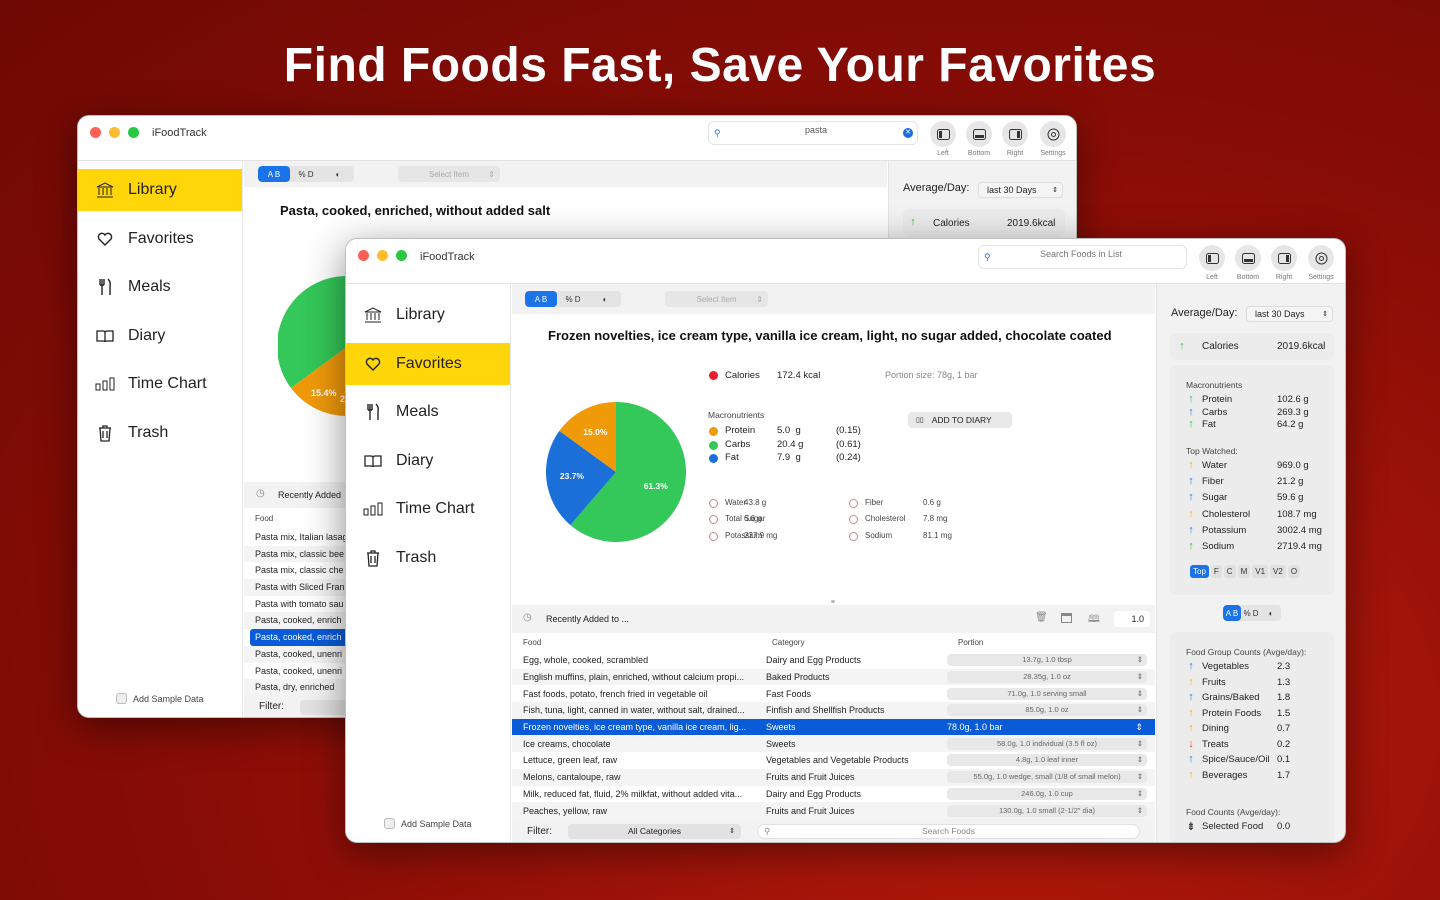 The width and height of the screenshot is (1440, 900). I want to click on column-header-portion: Portion, so click(970, 642).